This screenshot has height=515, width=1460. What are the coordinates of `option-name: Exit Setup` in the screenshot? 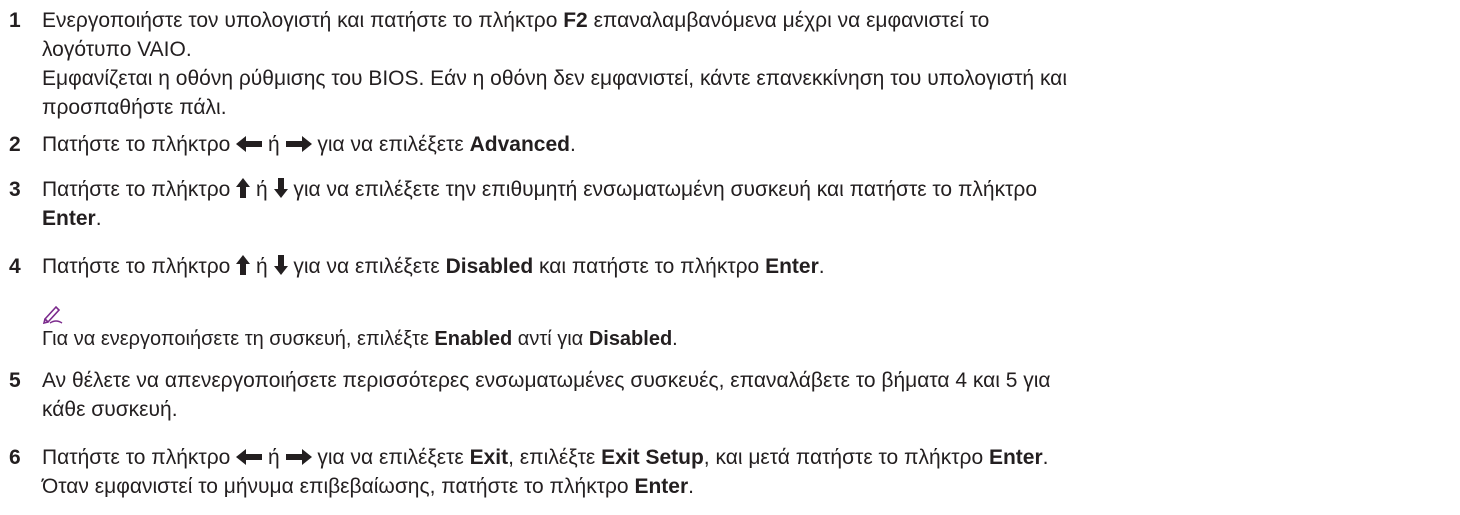 It's located at (652, 457).